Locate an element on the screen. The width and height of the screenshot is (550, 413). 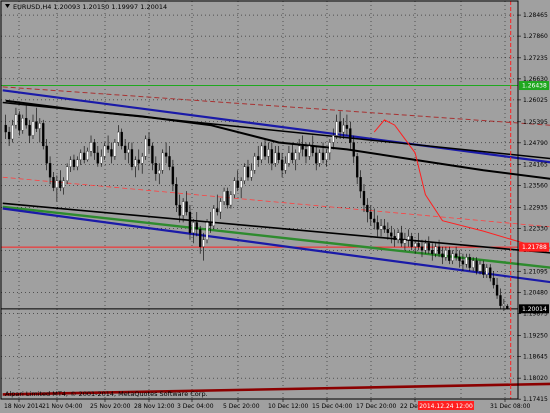
x-tick-label: 28 Nov 12:00 is located at coordinates (154, 406).